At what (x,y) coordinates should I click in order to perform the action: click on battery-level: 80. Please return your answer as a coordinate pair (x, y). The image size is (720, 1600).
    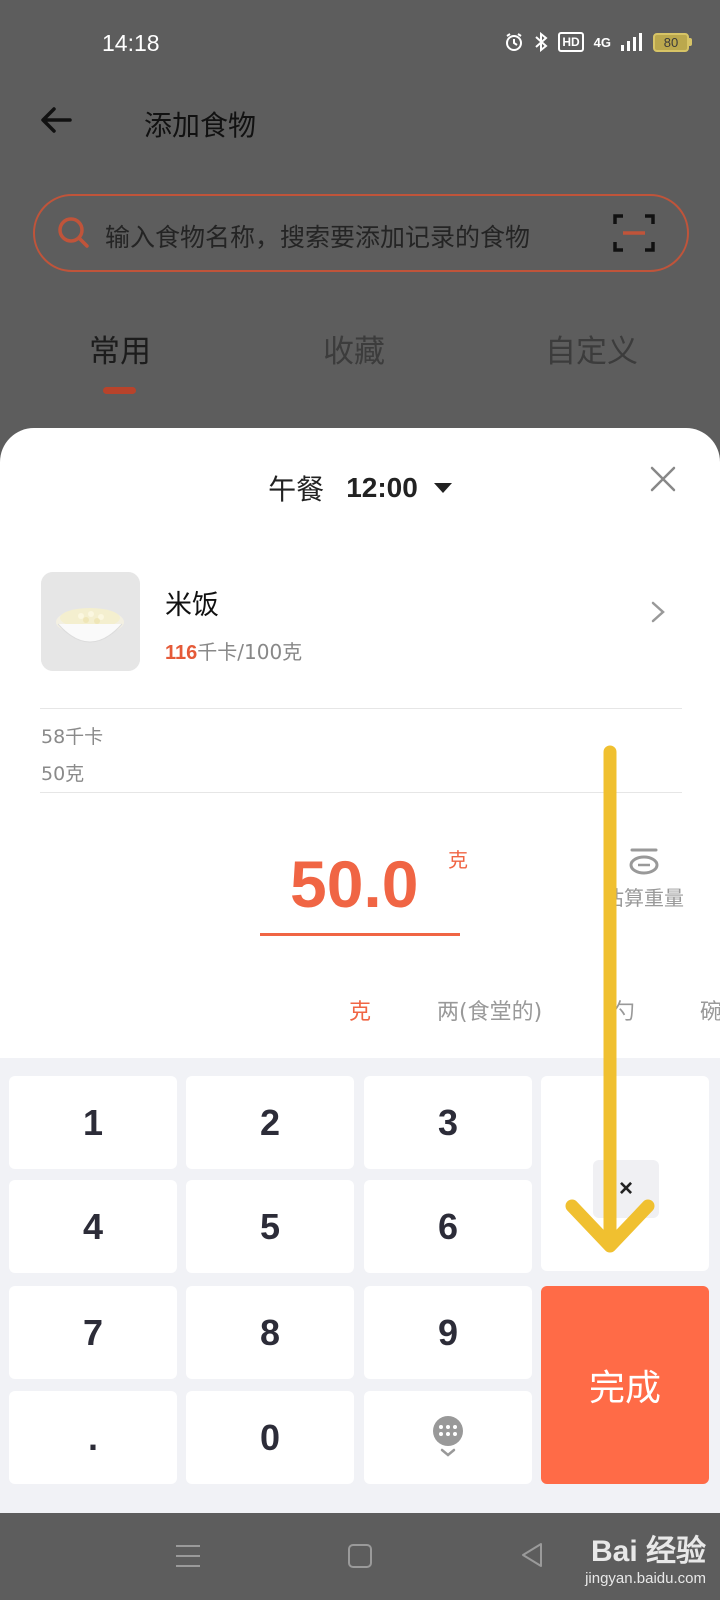
    Looking at the image, I should click on (671, 42).